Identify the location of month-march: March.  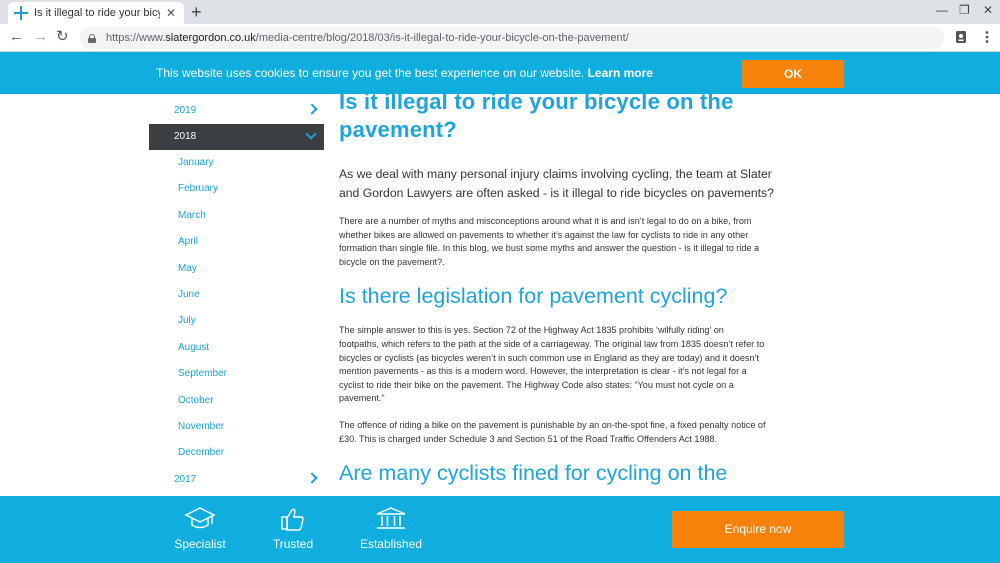
(236, 216).